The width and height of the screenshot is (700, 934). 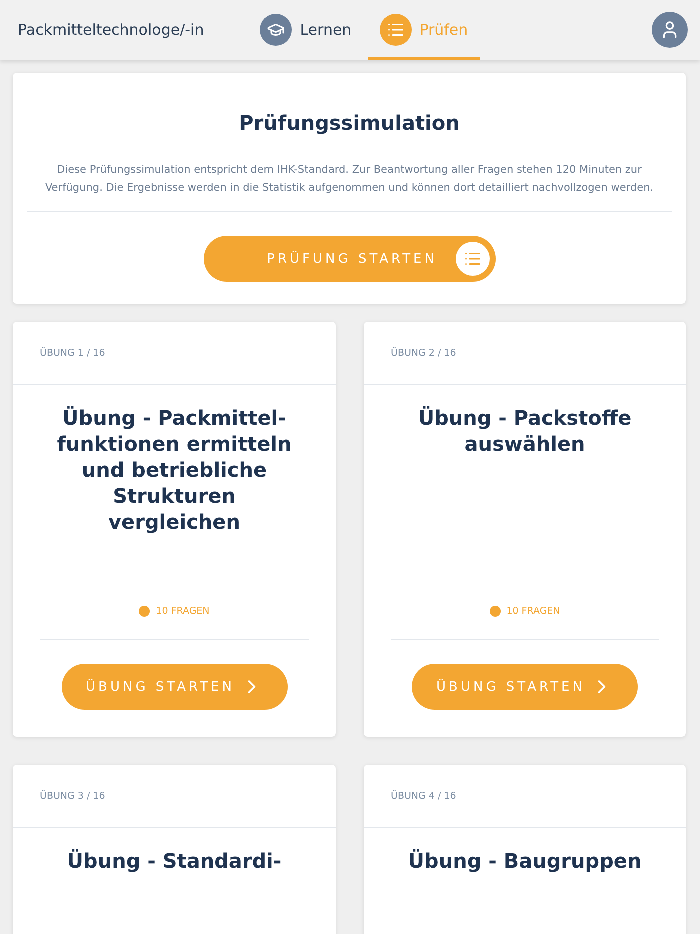 I want to click on exercise-counter: ÜBUNG 2 / 16, so click(x=423, y=353).